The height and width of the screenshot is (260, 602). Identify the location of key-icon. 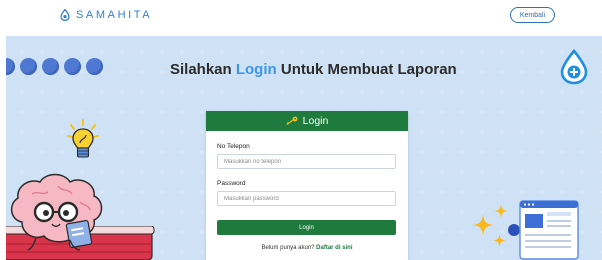
(292, 120).